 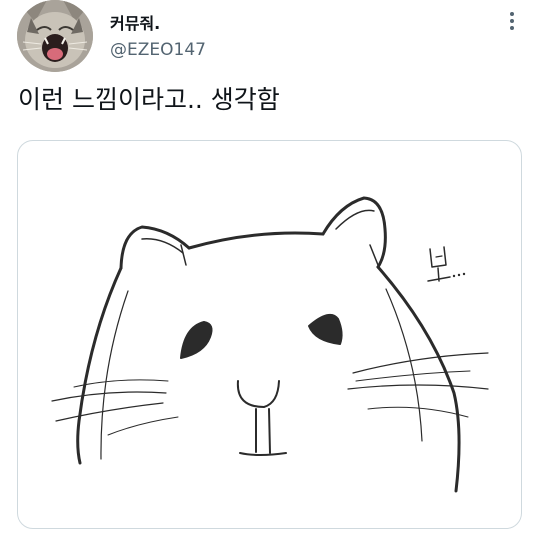 I want to click on user-handle: @EZEO147, so click(x=158, y=50).